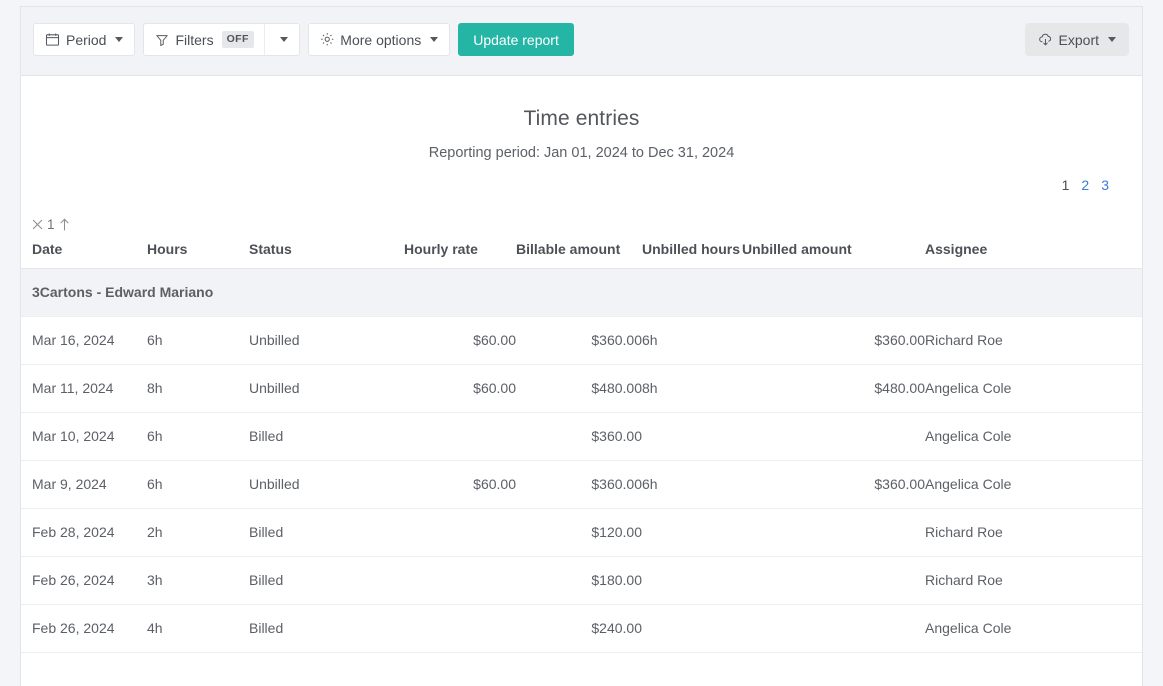 The image size is (1163, 686). What do you see at coordinates (237, 39) in the screenshot?
I see `filters-state-badge: OFF` at bounding box center [237, 39].